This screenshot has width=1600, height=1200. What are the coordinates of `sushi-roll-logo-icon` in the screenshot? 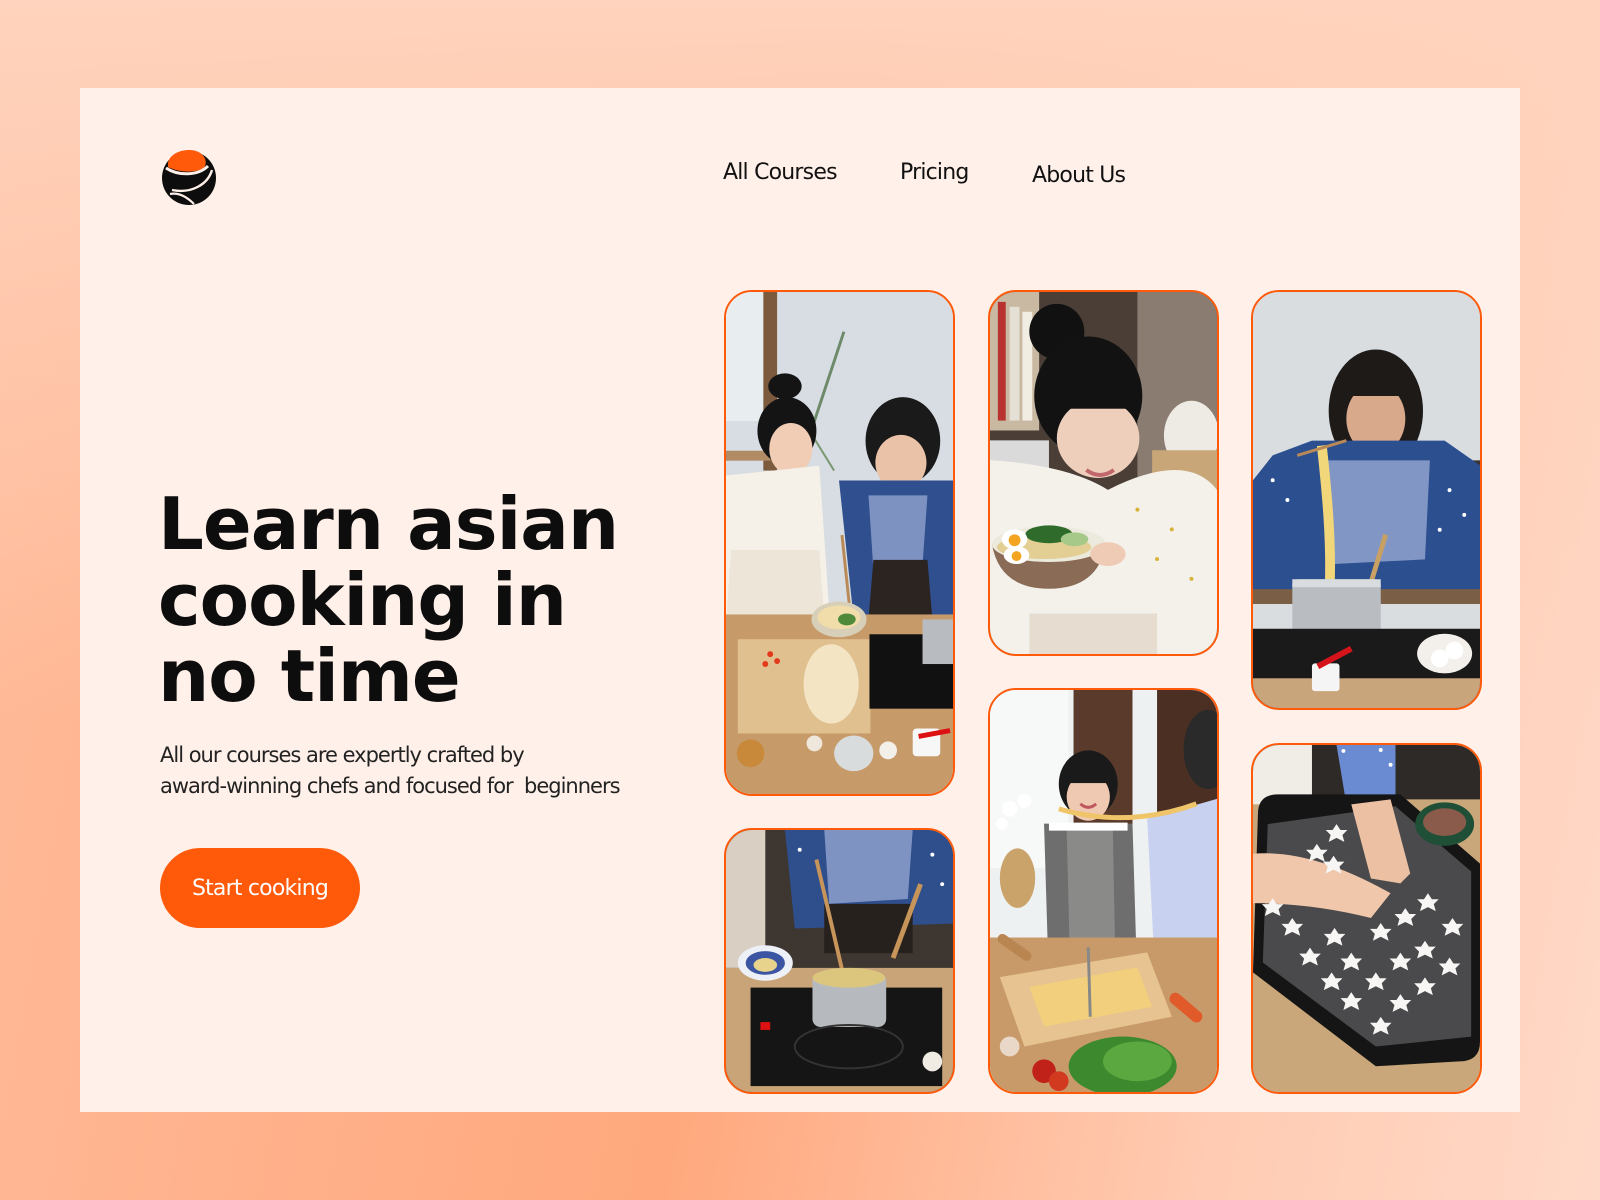 It's located at (189, 177).